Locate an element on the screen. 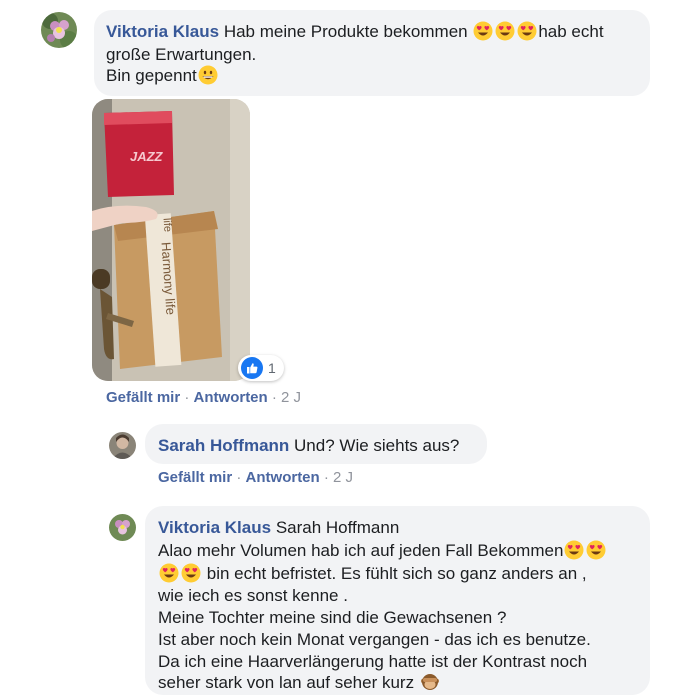 This screenshot has width=700, height=700. comment-2-actions: Gefällt mir · Antworten · 2 J is located at coordinates (256, 477).